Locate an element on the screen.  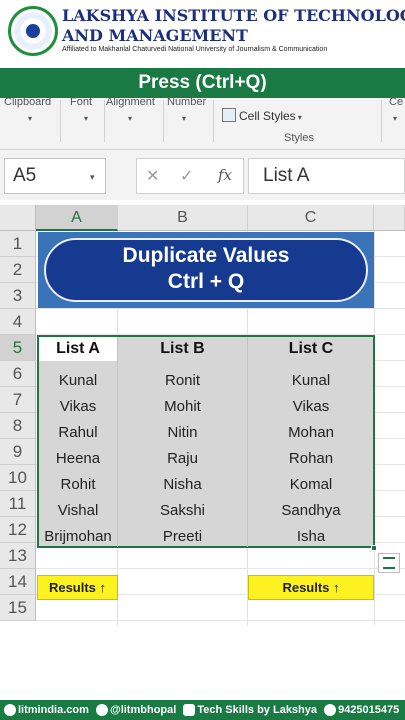
ribbon-group-clipboard: Clipboard is located at coordinates (27, 102).